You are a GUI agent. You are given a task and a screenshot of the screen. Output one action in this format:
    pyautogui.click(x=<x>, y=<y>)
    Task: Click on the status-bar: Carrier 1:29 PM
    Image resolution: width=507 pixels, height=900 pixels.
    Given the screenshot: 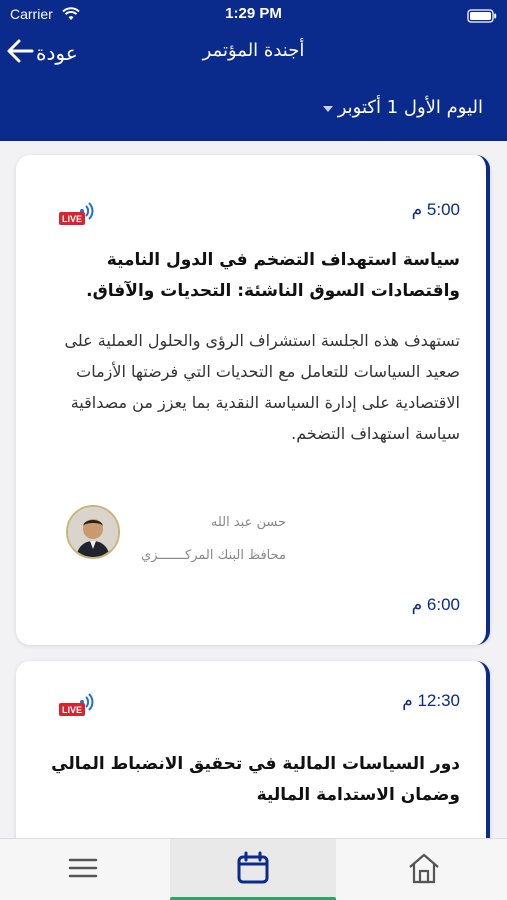 What is the action you would take?
    pyautogui.click(x=253, y=15)
    